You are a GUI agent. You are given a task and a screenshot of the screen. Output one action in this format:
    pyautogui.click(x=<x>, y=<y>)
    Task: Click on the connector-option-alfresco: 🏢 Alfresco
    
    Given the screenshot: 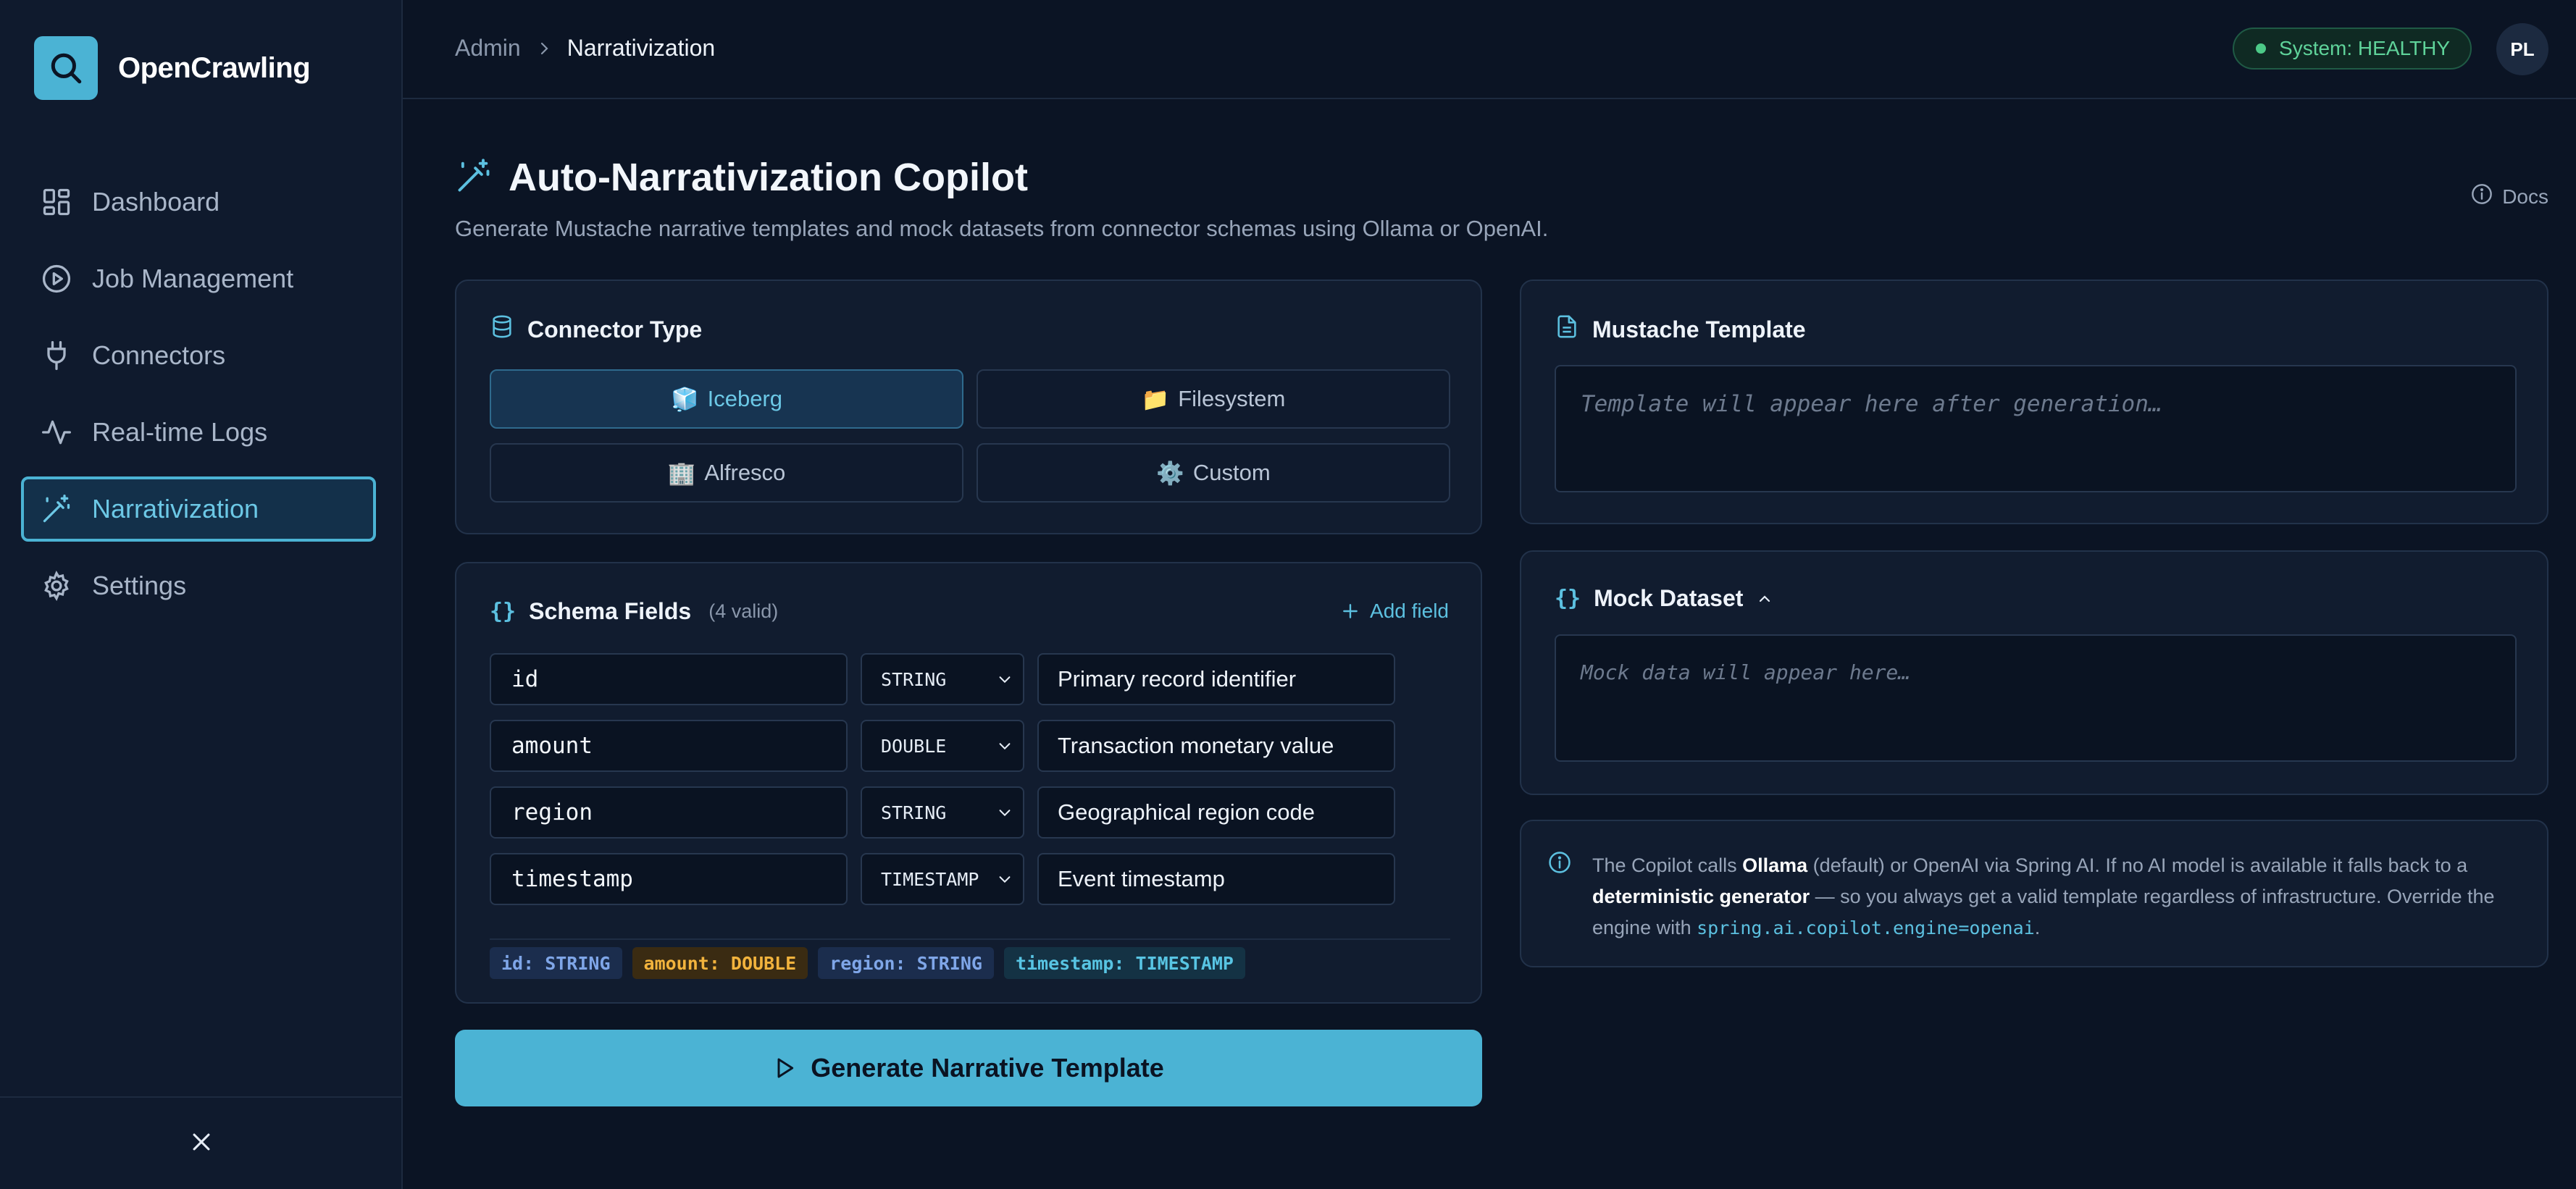 What is the action you would take?
    pyautogui.click(x=726, y=473)
    